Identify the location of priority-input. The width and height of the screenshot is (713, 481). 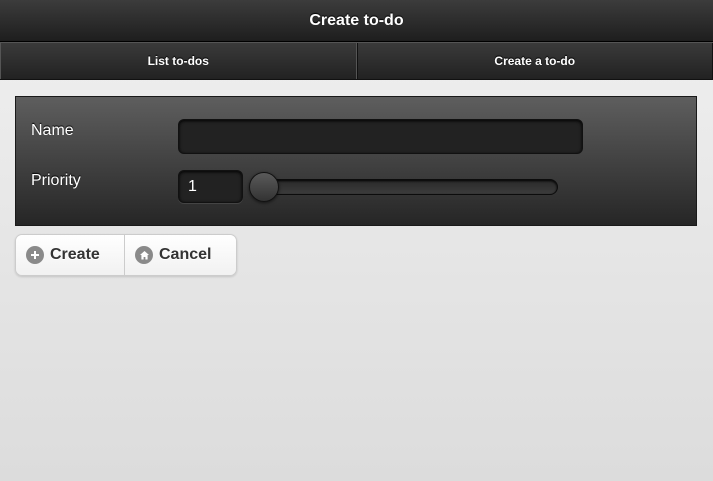
(210, 186).